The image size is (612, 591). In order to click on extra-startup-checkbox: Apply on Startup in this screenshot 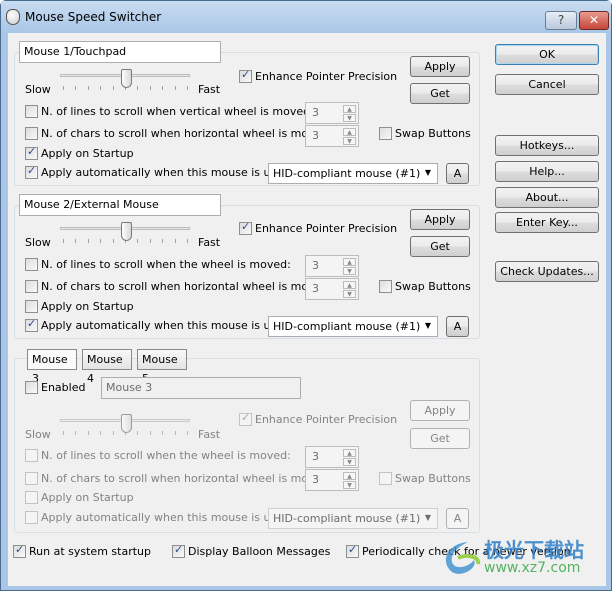, I will do `click(79, 497)`.